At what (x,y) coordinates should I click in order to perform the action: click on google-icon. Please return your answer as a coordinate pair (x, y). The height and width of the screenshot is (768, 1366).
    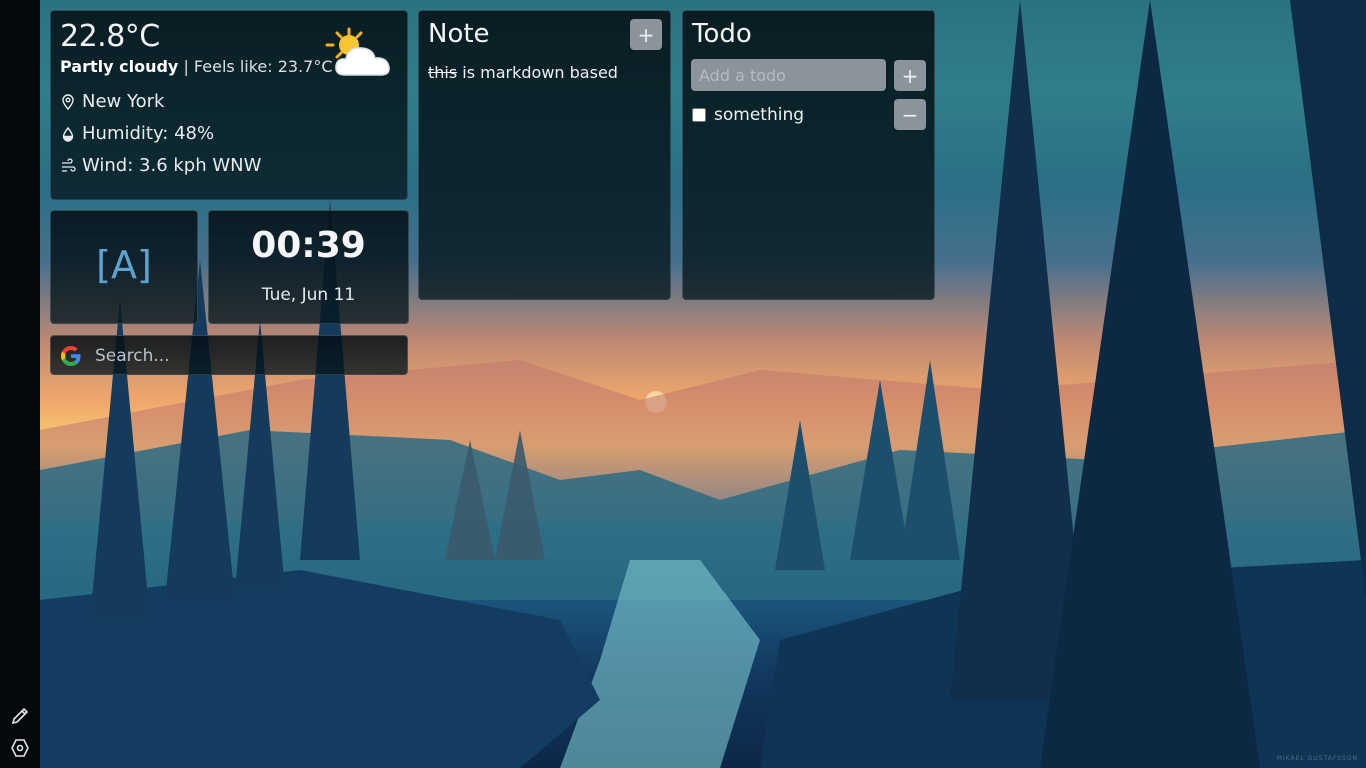
    Looking at the image, I should click on (71, 356).